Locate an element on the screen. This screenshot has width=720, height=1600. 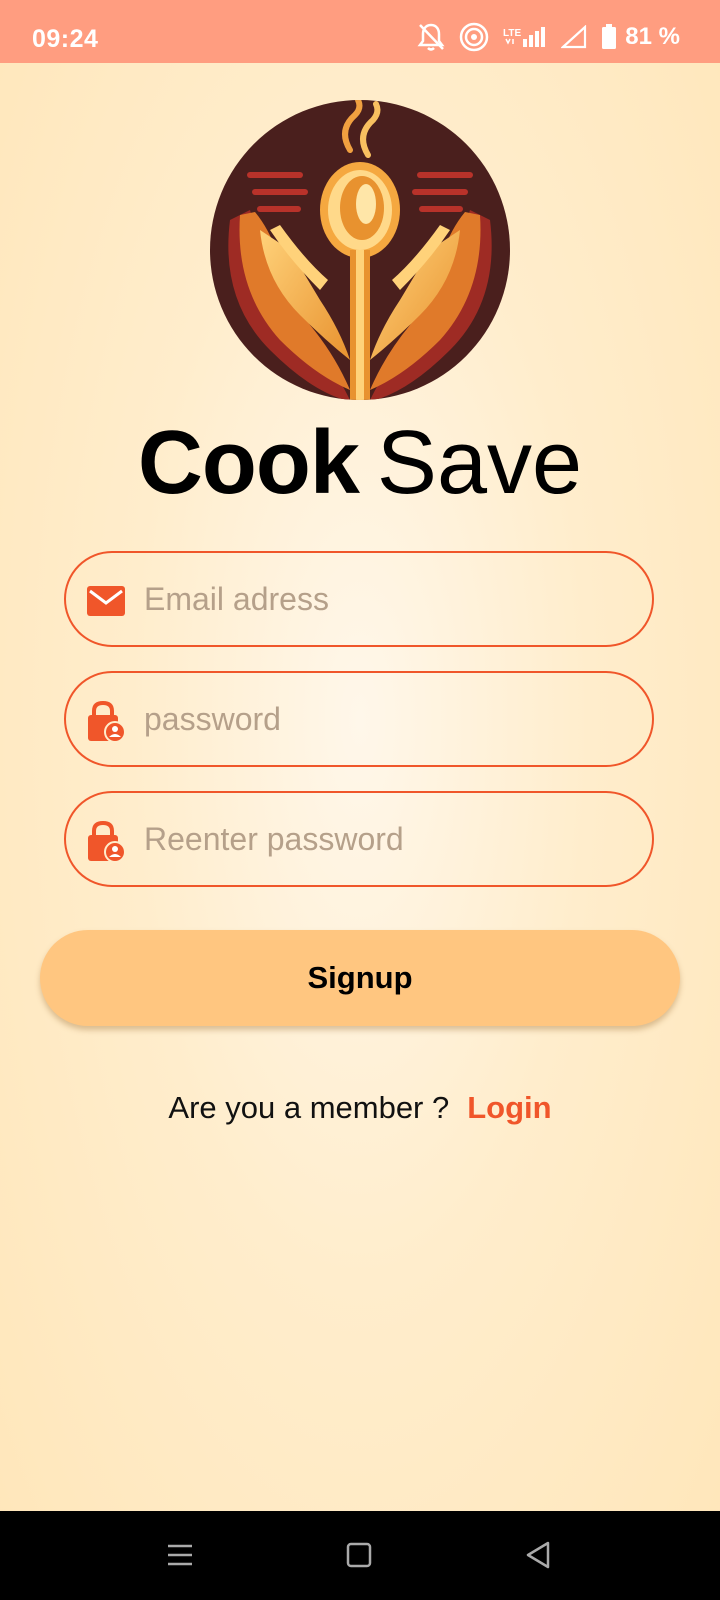
email-input is located at coordinates (389, 599).